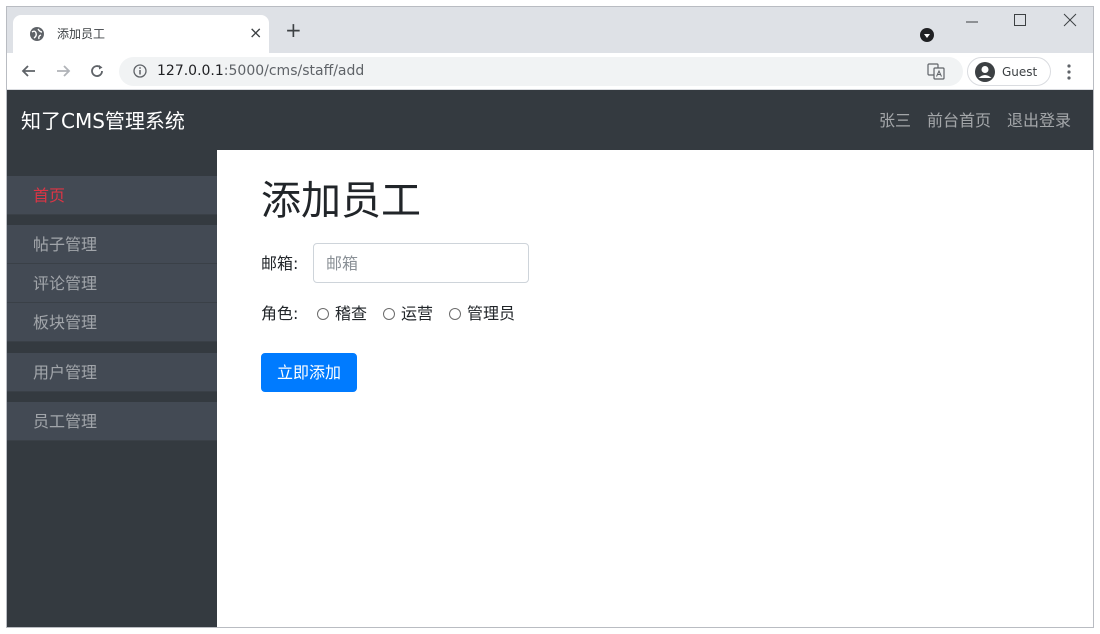 This screenshot has height=634, width=1100. I want to click on translate-icon, so click(936, 71).